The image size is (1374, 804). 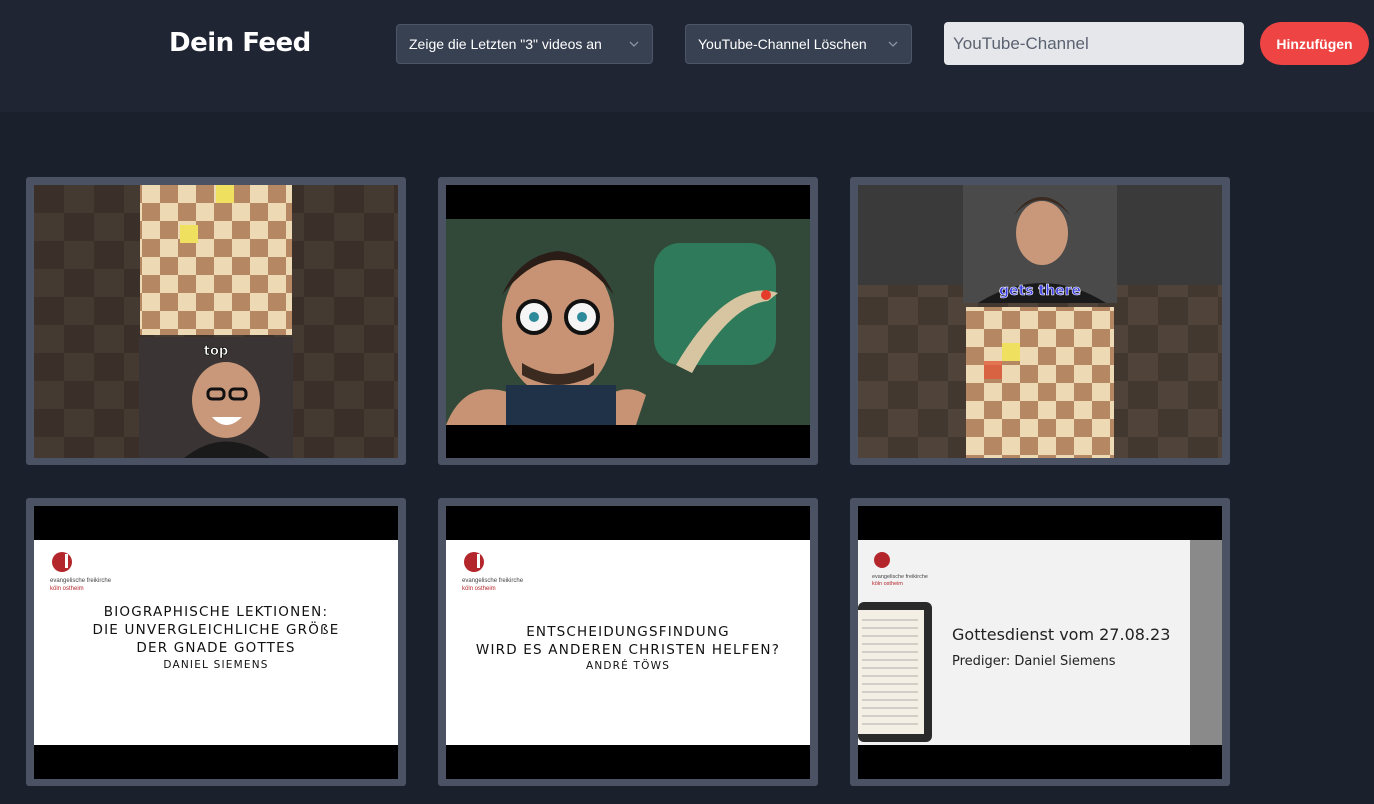 I want to click on slide-line: DIE UNVERGLEICHLICHE GRÖßE, so click(x=216, y=629).